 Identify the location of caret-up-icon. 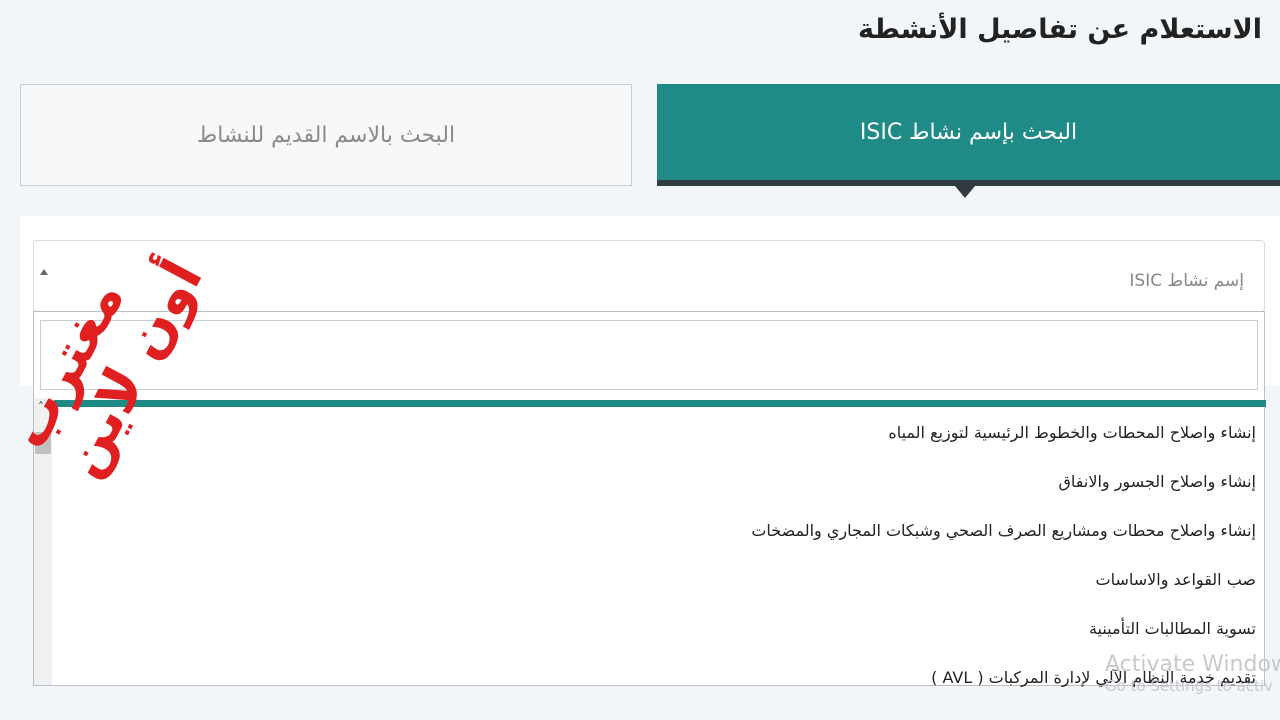
(44, 272).